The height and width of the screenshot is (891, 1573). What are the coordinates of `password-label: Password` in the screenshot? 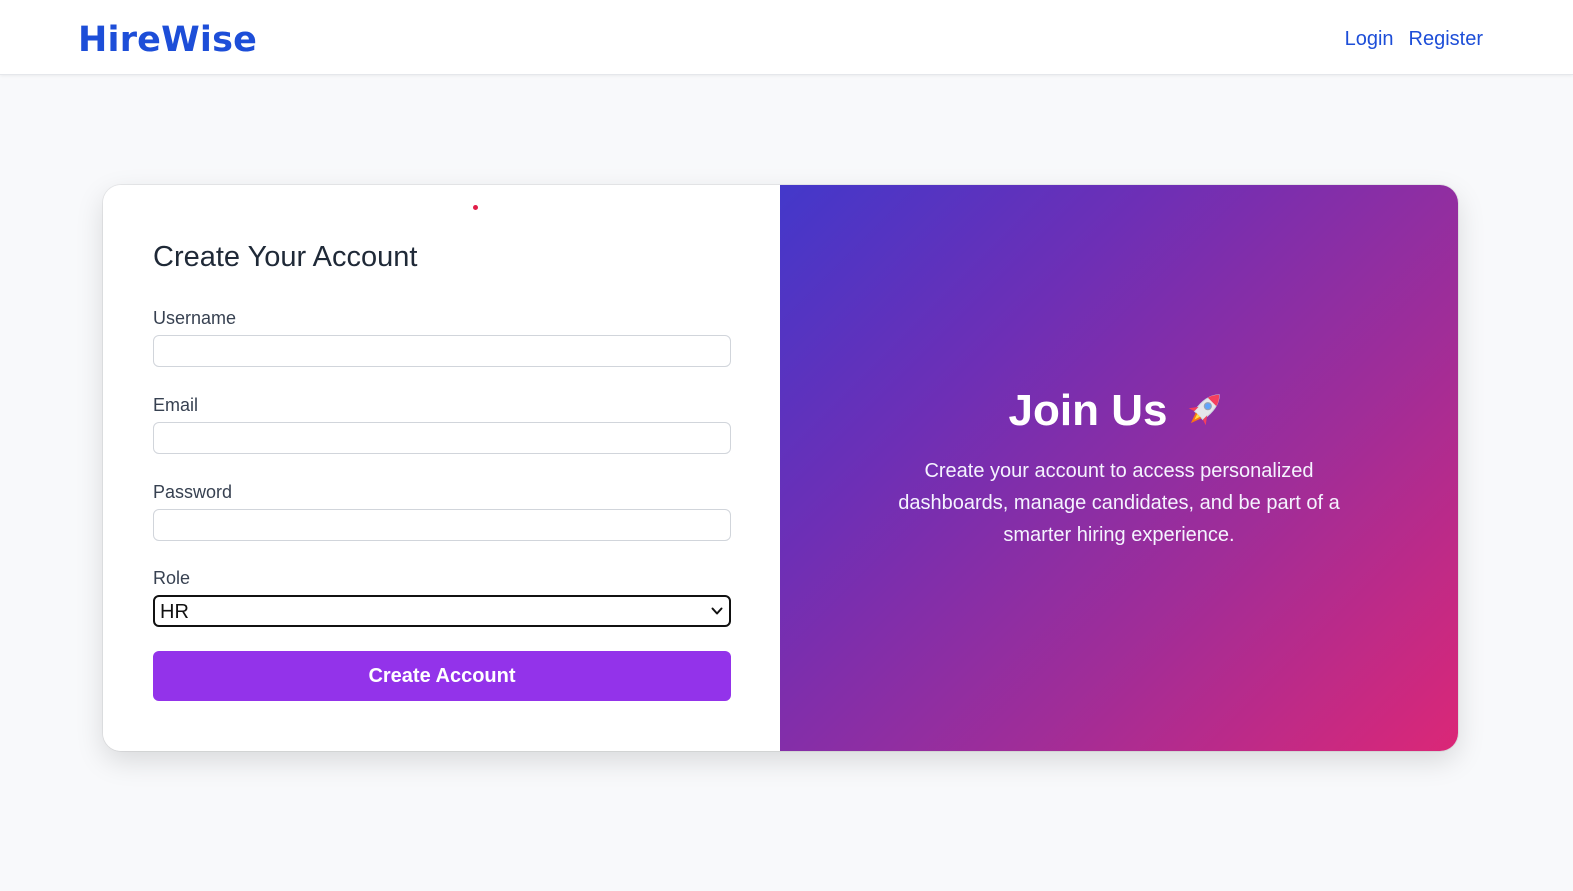 It's located at (193, 492).